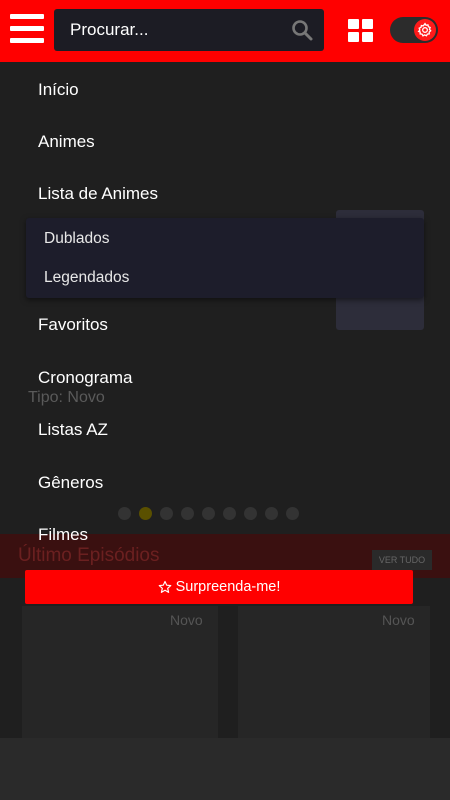 Image resolution: width=450 pixels, height=800 pixels. What do you see at coordinates (77, 239) in the screenshot?
I see `submenu-item-dublados: Dublados` at bounding box center [77, 239].